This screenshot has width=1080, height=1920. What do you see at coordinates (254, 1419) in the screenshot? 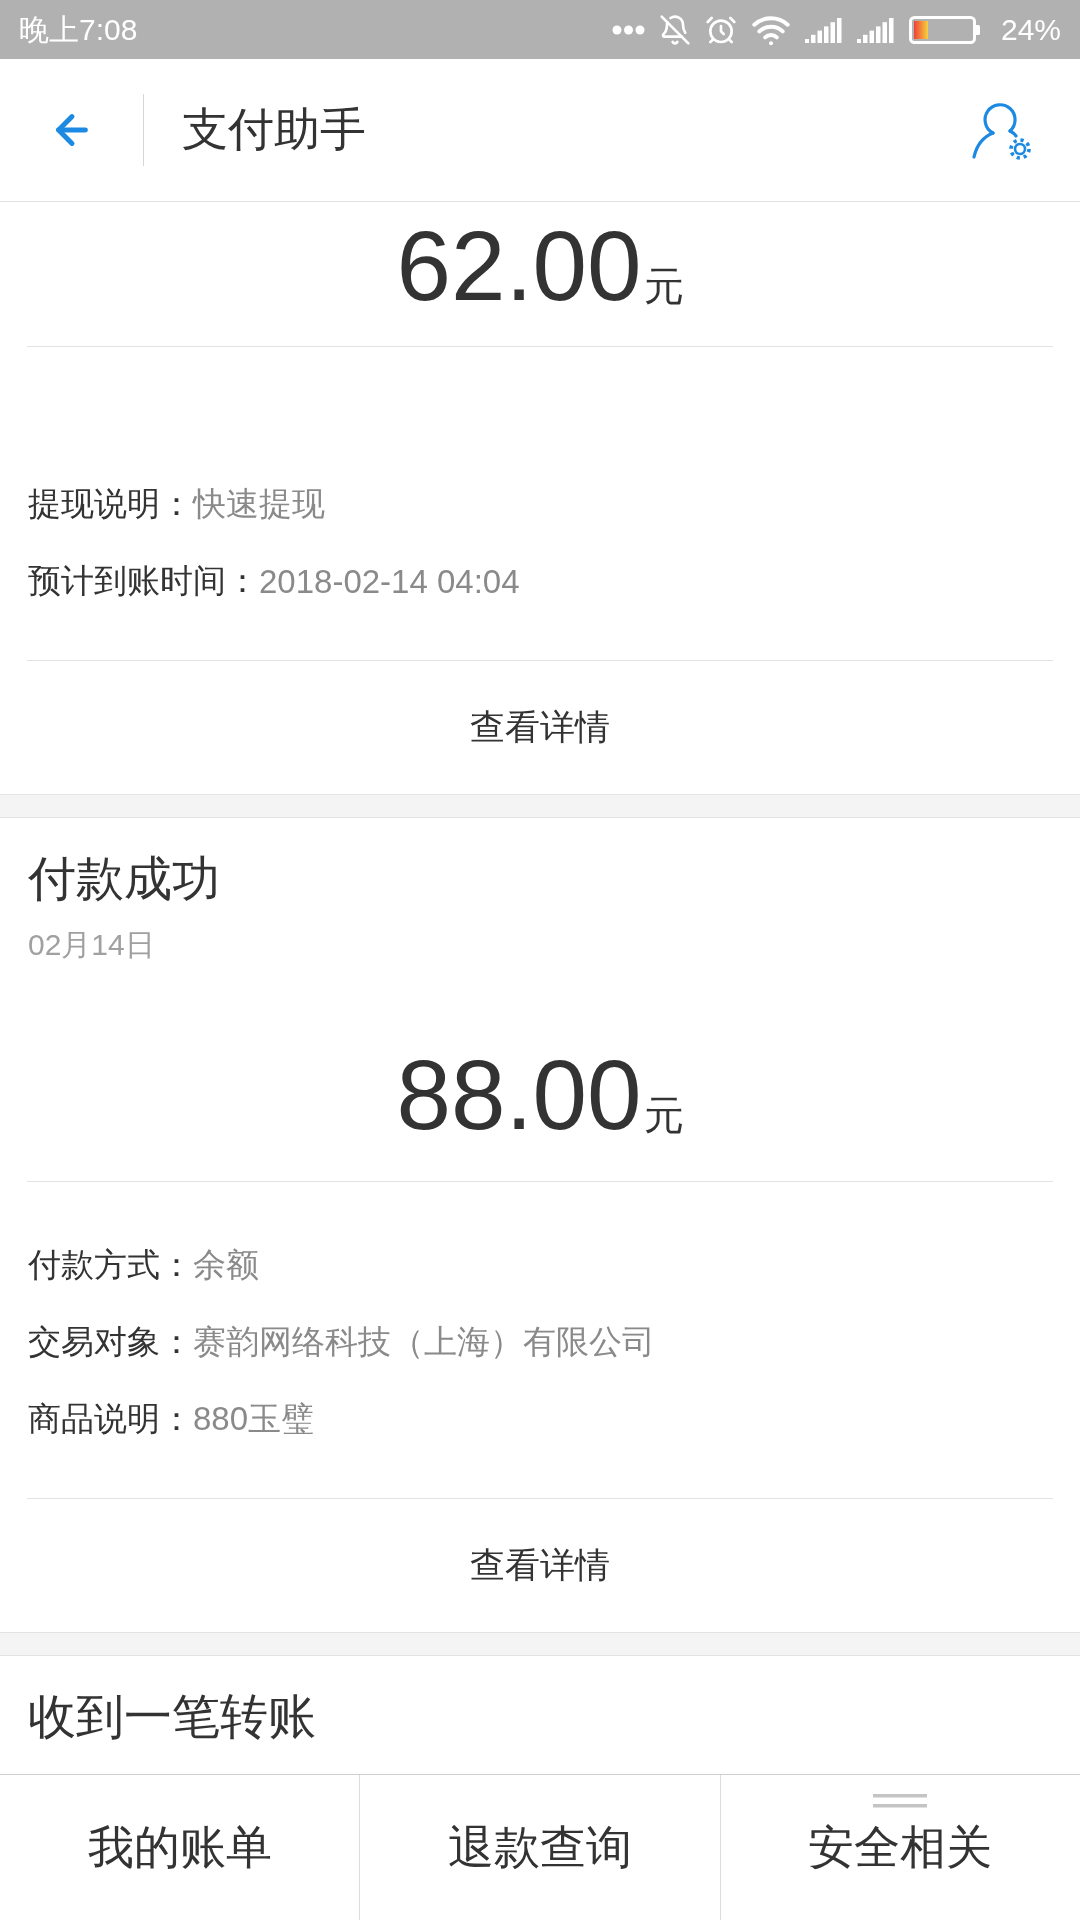
I see `detail-value: 880玉璧` at bounding box center [254, 1419].